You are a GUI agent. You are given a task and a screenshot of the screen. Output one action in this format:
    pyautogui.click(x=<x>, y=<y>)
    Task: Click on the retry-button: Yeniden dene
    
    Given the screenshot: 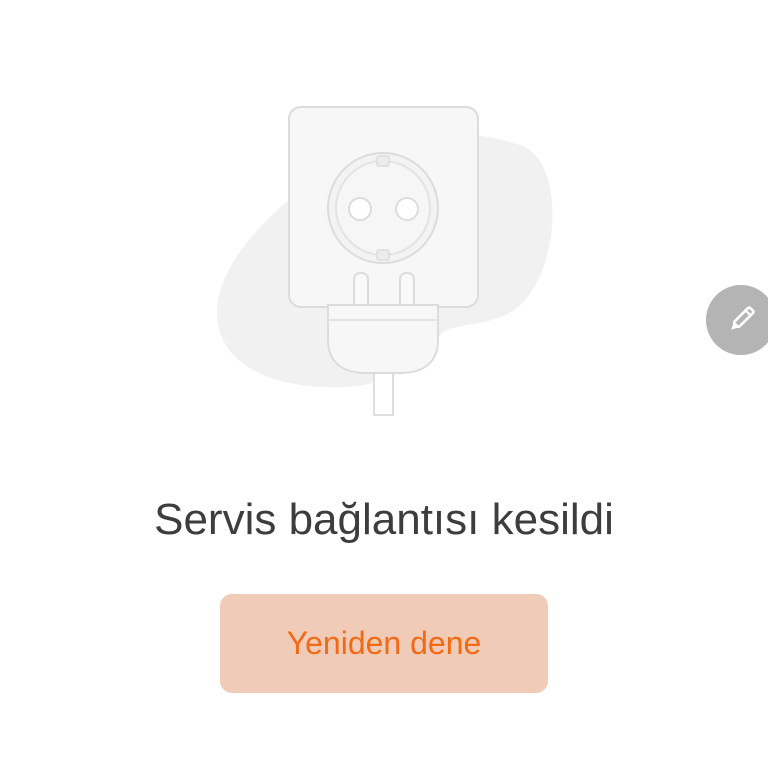 What is the action you would take?
    pyautogui.click(x=384, y=643)
    